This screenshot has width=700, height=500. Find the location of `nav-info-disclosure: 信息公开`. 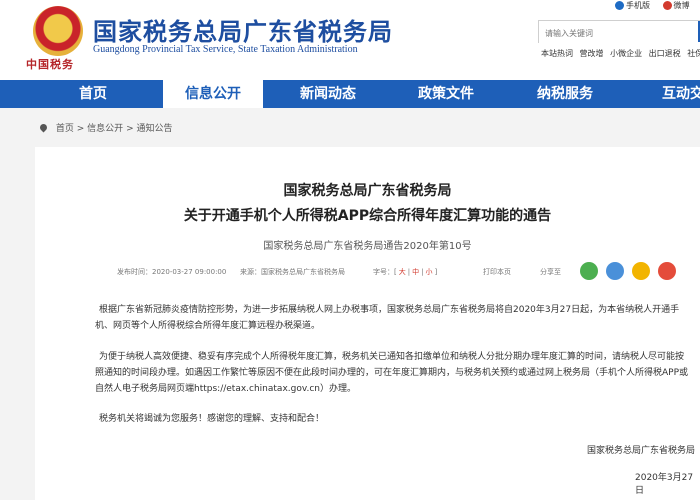

nav-info-disclosure: 信息公开 is located at coordinates (213, 94).